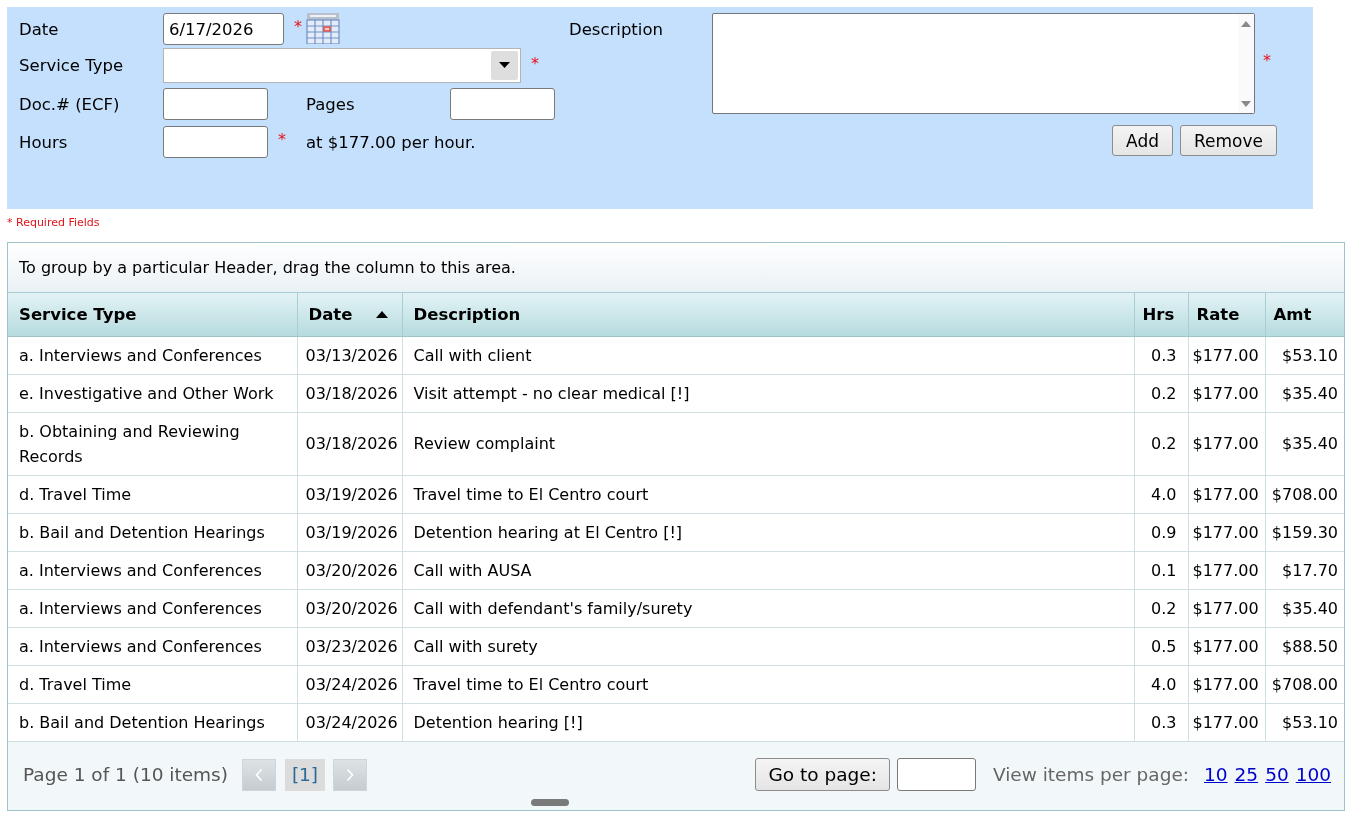  I want to click on table-cell: 0.9, so click(1161, 532).